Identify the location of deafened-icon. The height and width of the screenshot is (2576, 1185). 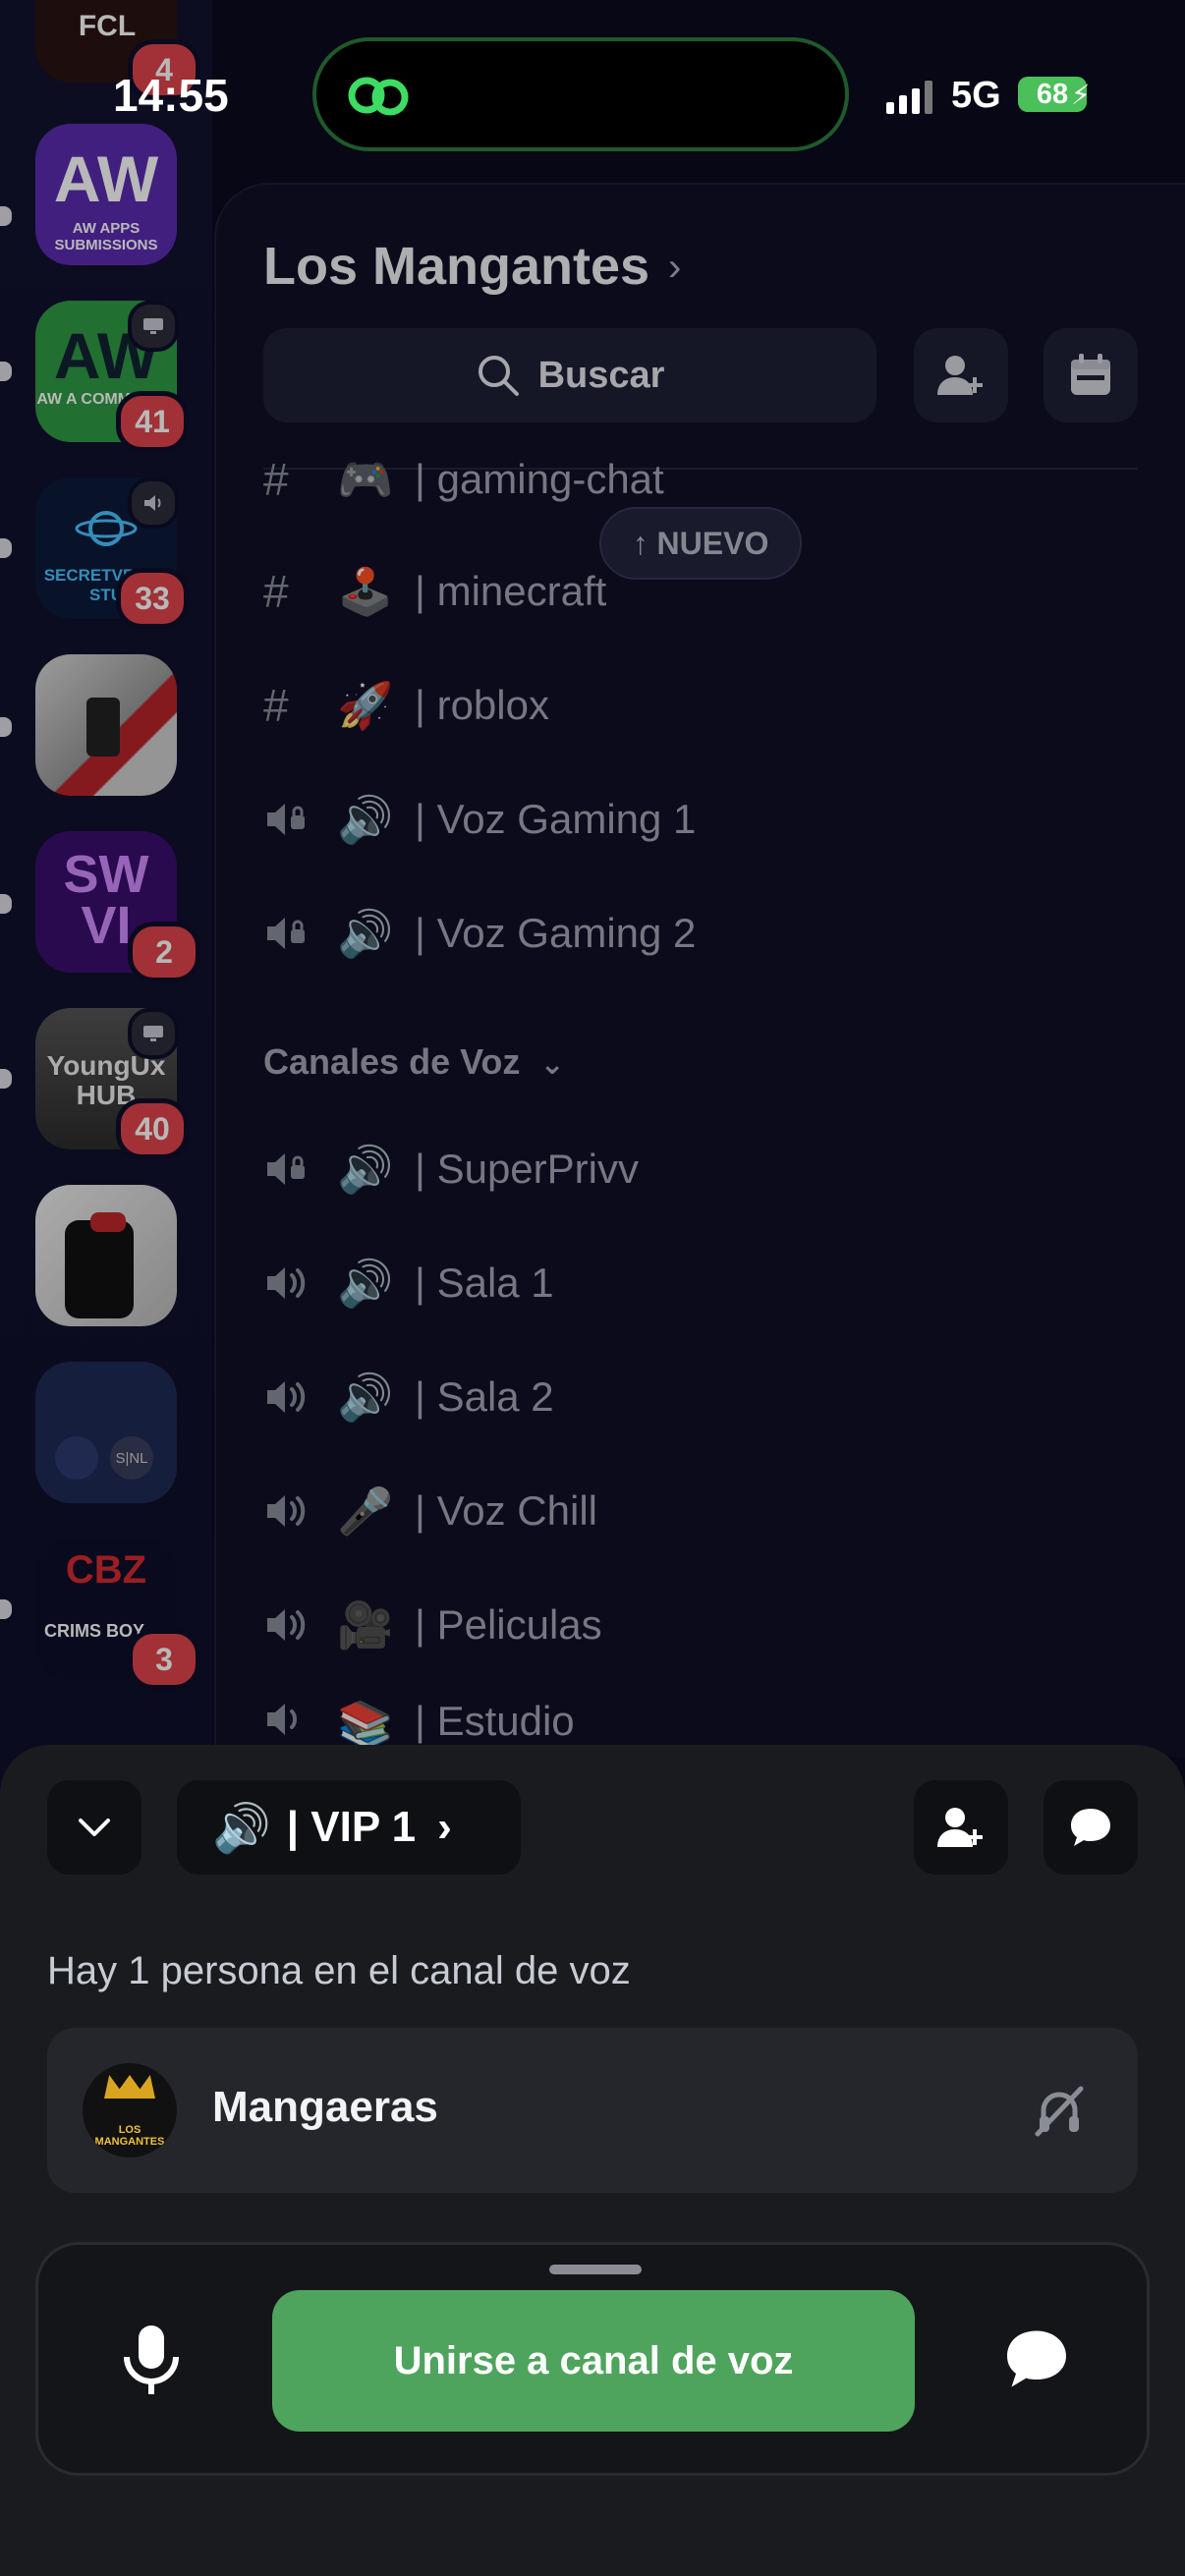
(1060, 2111).